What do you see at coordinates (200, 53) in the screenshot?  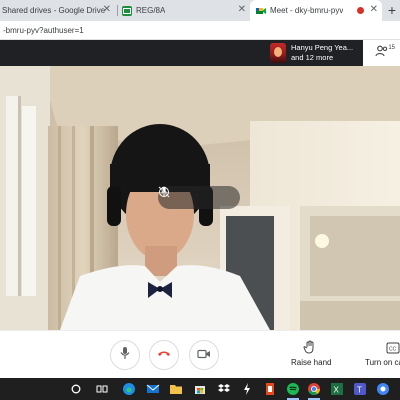 I see `meet-top-bar: Hanyu Peng Yea... and 12 more 15` at bounding box center [200, 53].